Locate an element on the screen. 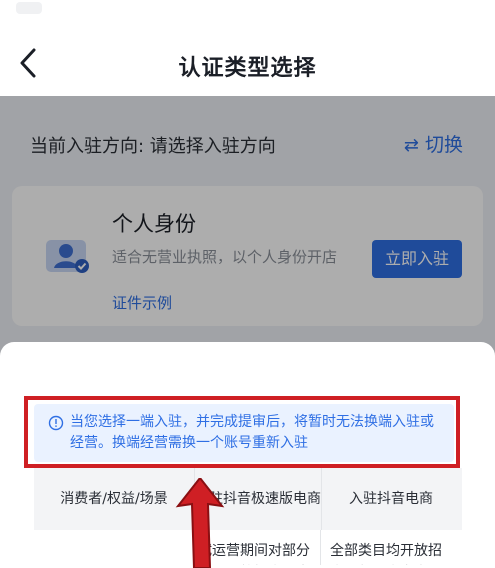 The image size is (495, 568). column-header: 入驻抖音电商 is located at coordinates (391, 499).